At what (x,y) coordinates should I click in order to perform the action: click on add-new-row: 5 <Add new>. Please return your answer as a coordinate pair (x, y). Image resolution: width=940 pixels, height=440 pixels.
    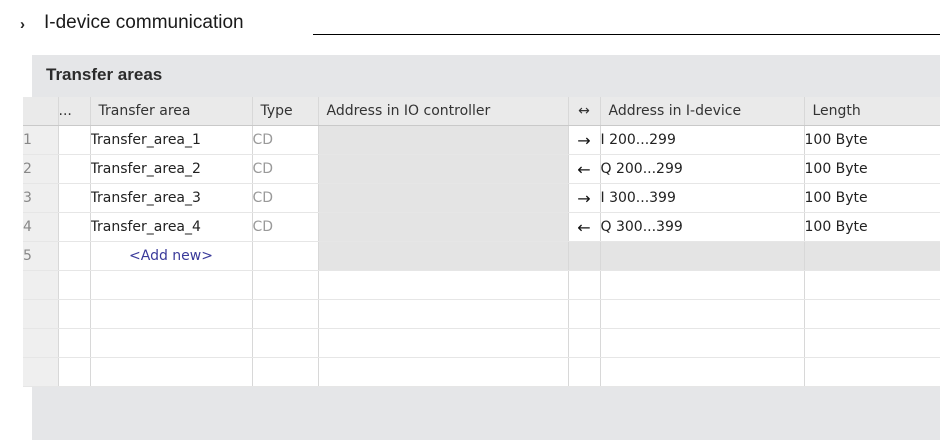
    Looking at the image, I should click on (481, 256).